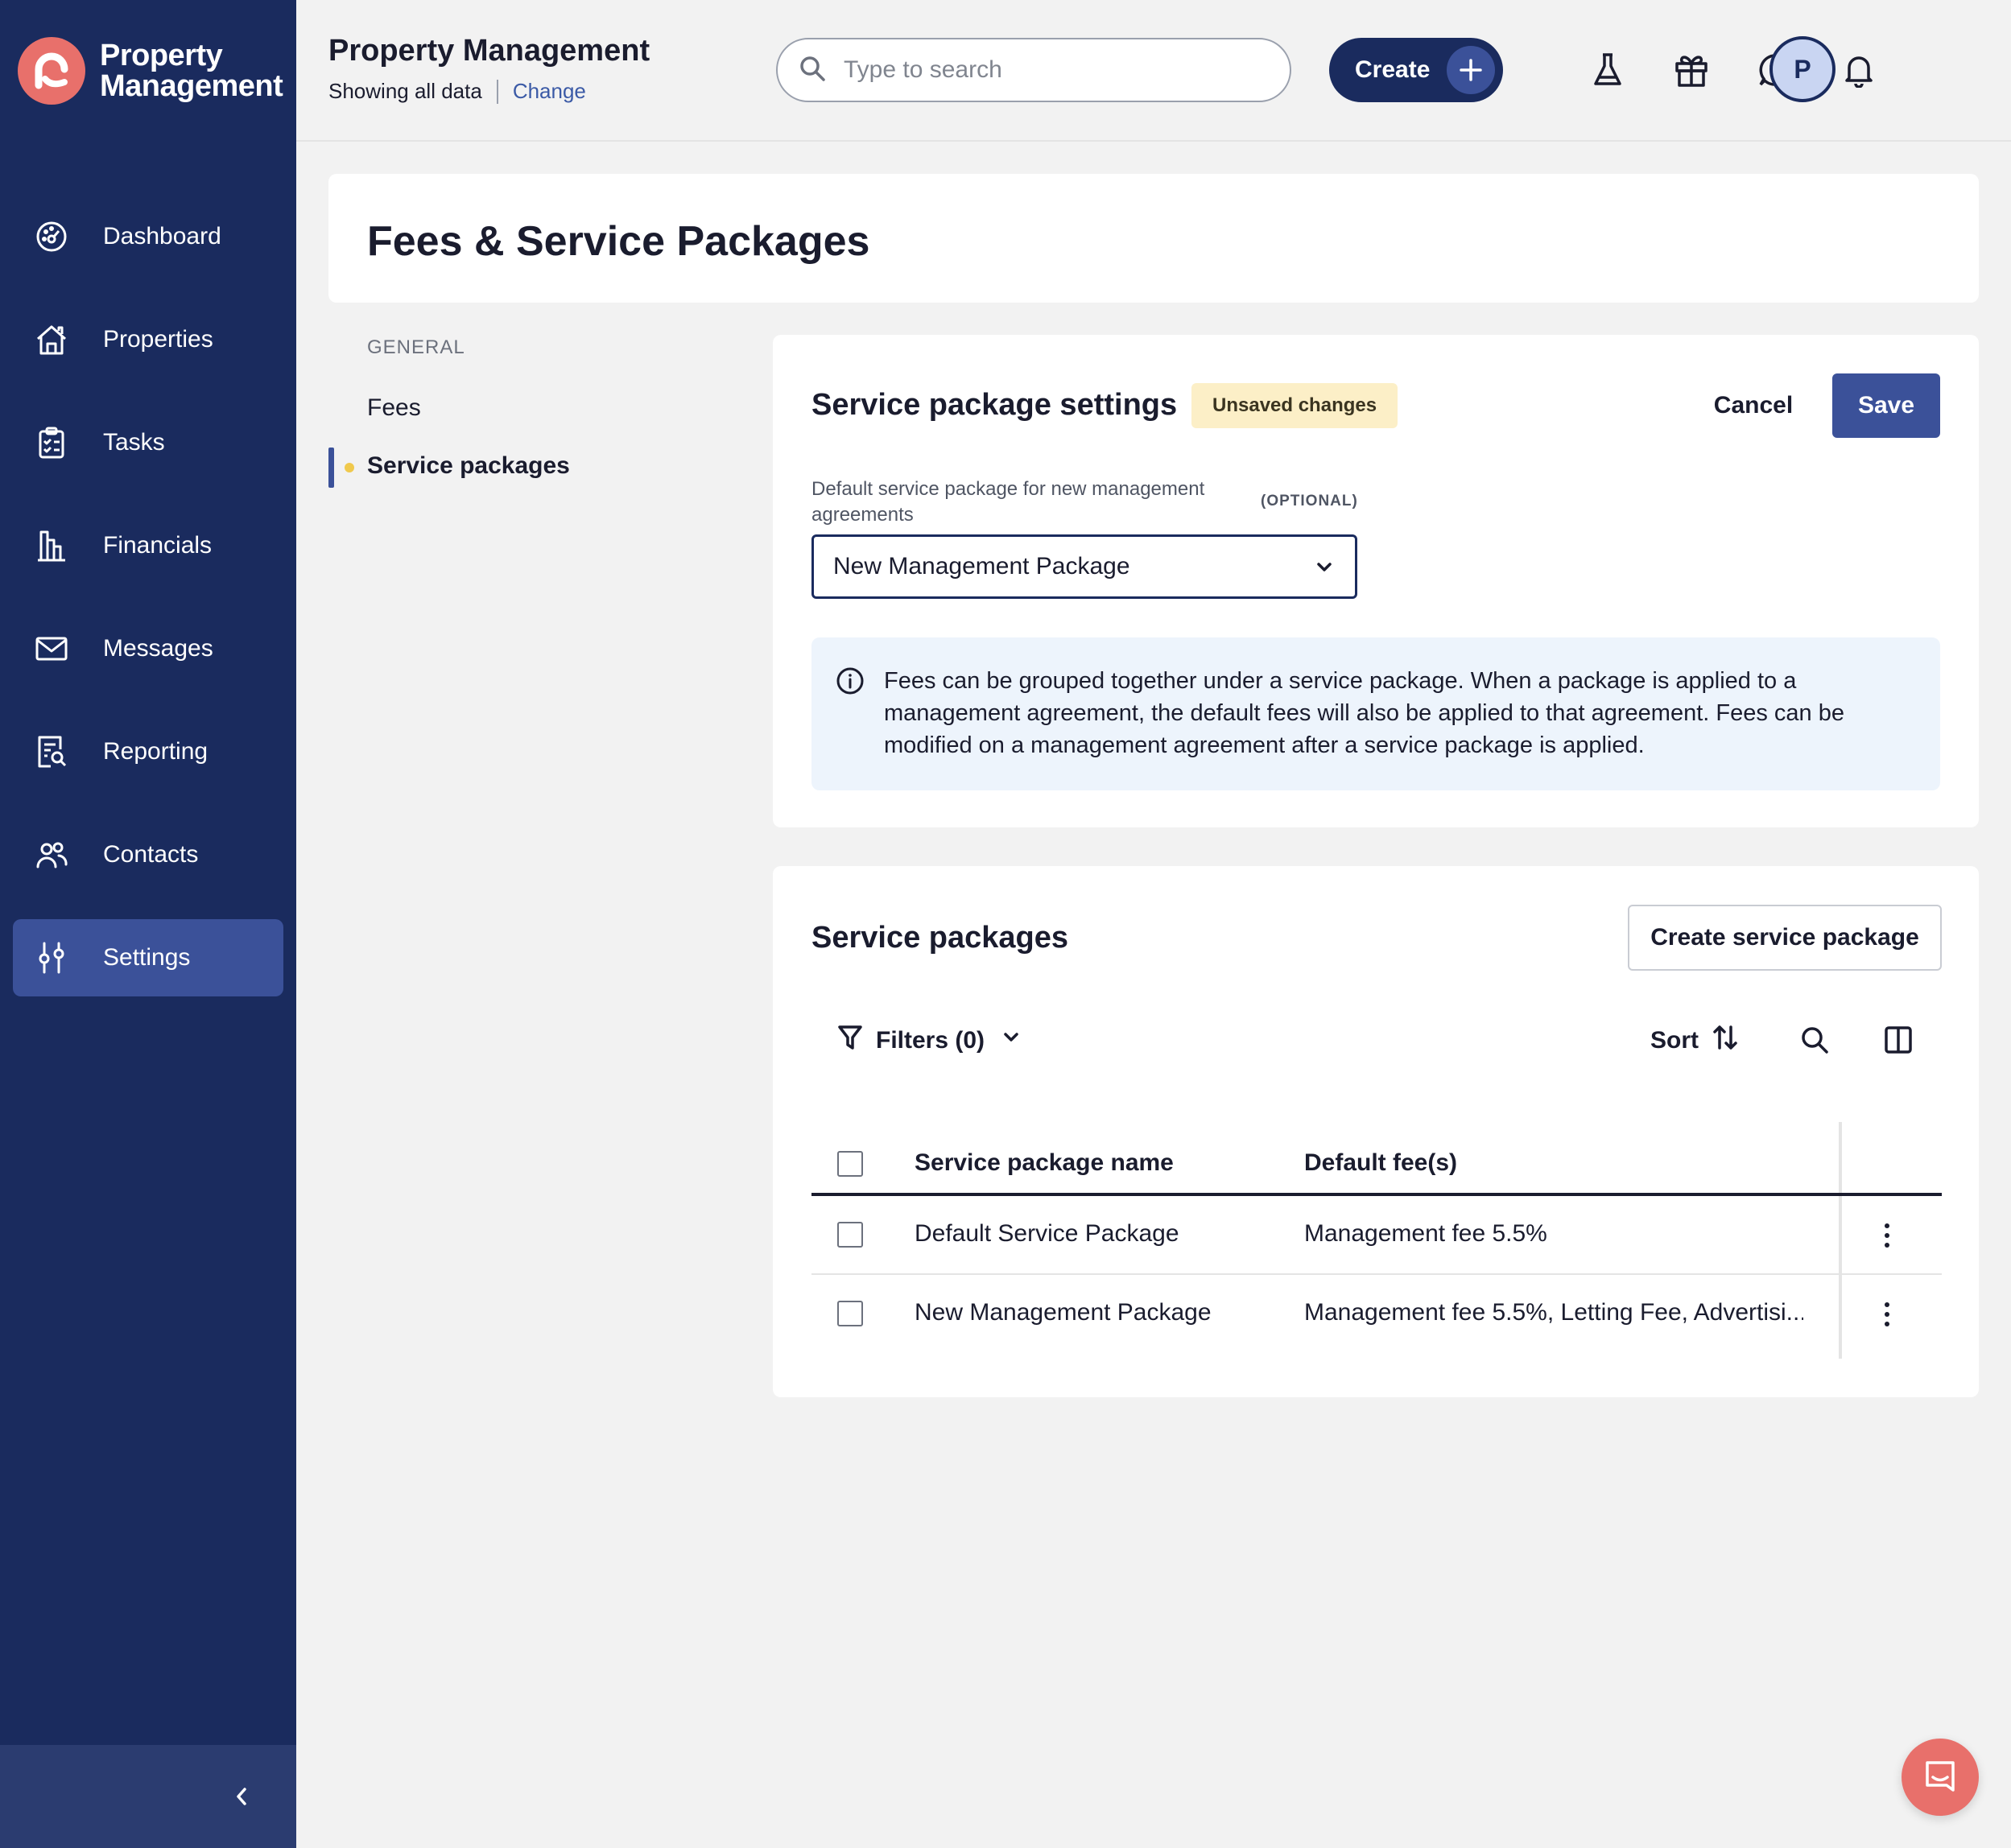 This screenshot has width=2011, height=1848. Describe the element at coordinates (1294, 406) in the screenshot. I see `status-badge: Unsaved changes` at that location.